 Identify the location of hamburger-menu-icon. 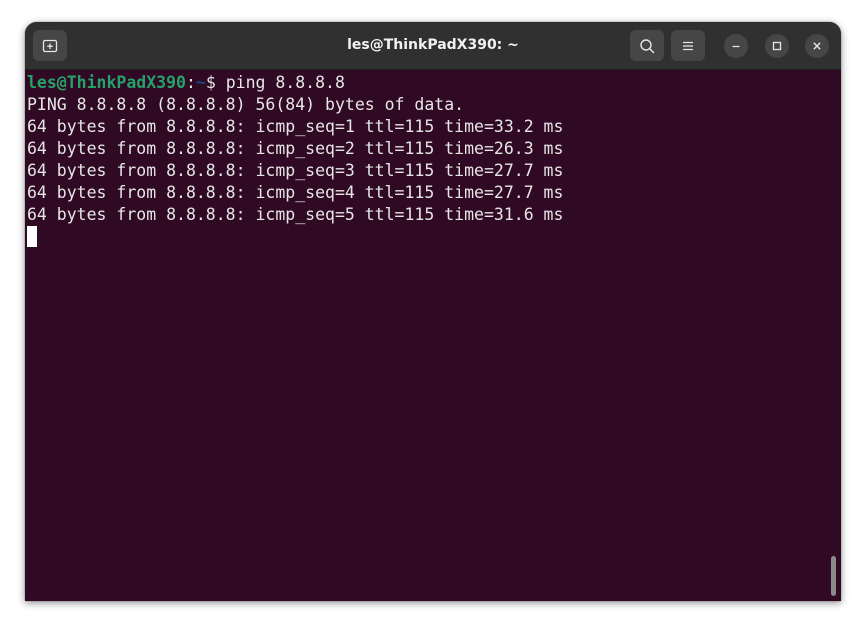
(688, 45).